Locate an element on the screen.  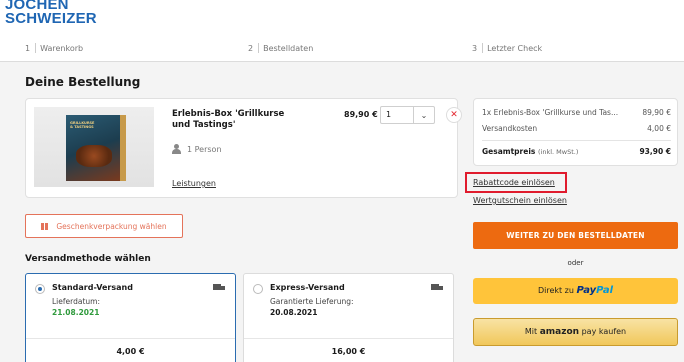
product-box-label: GRILLKURSE & TASTINGS is located at coordinates (82, 125).